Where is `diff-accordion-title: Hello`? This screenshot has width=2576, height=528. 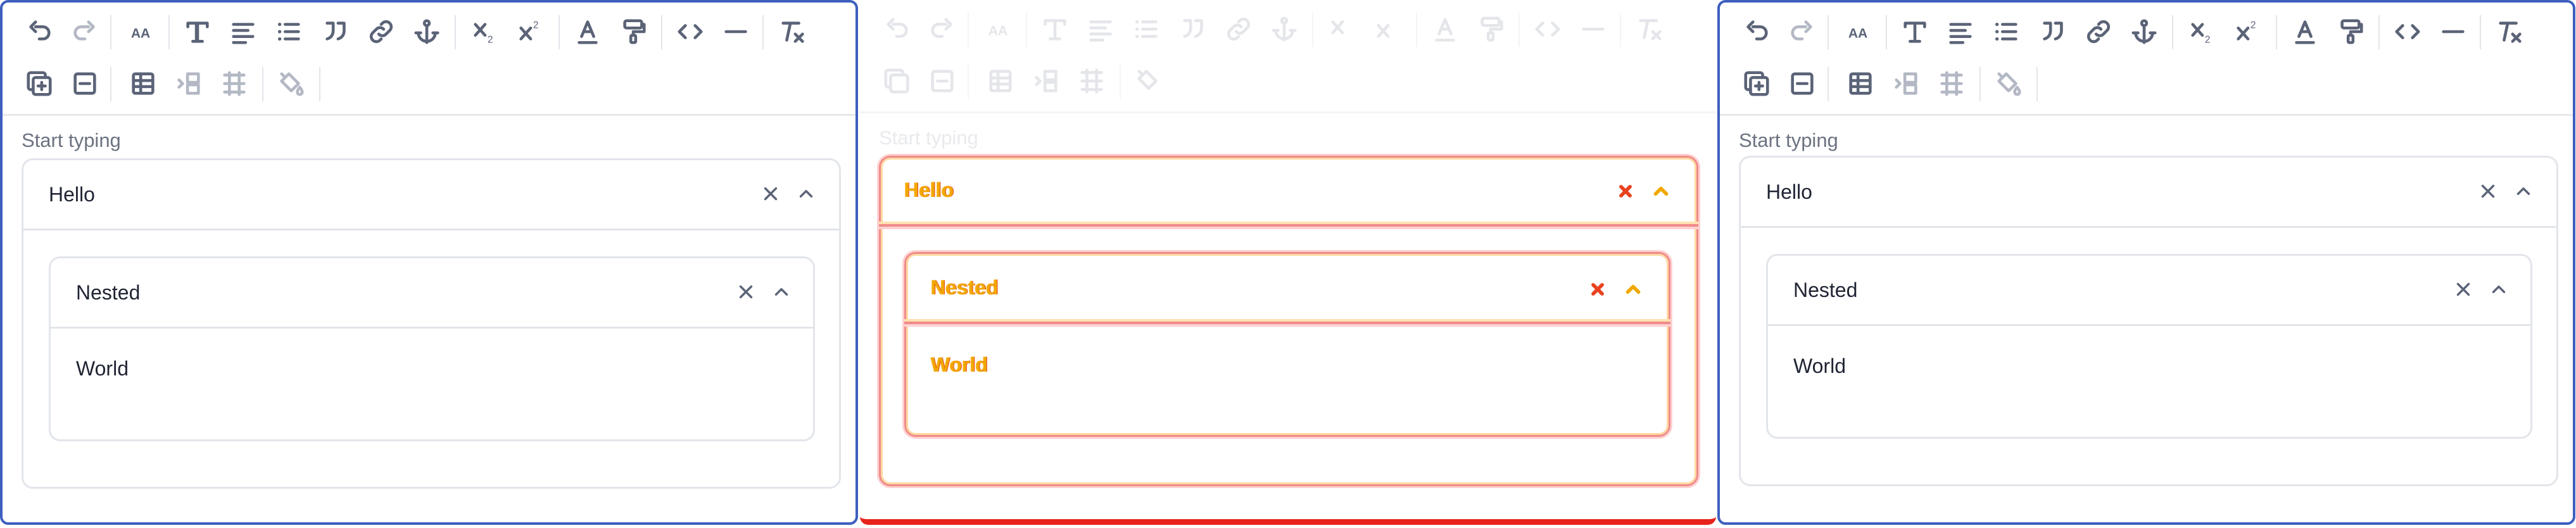 diff-accordion-title: Hello is located at coordinates (929, 190).